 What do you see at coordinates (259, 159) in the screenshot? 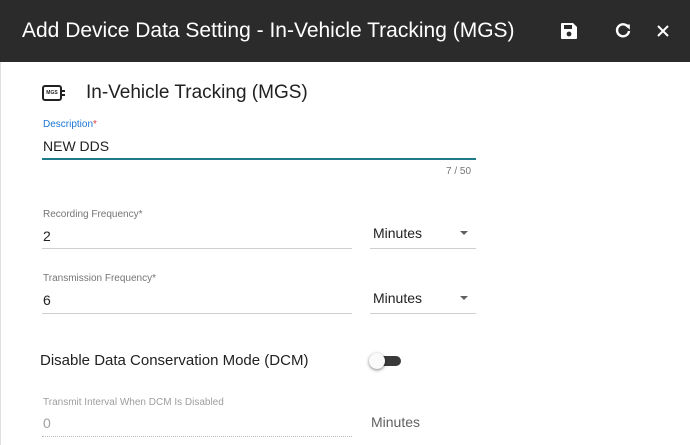
I see `description-underline` at bounding box center [259, 159].